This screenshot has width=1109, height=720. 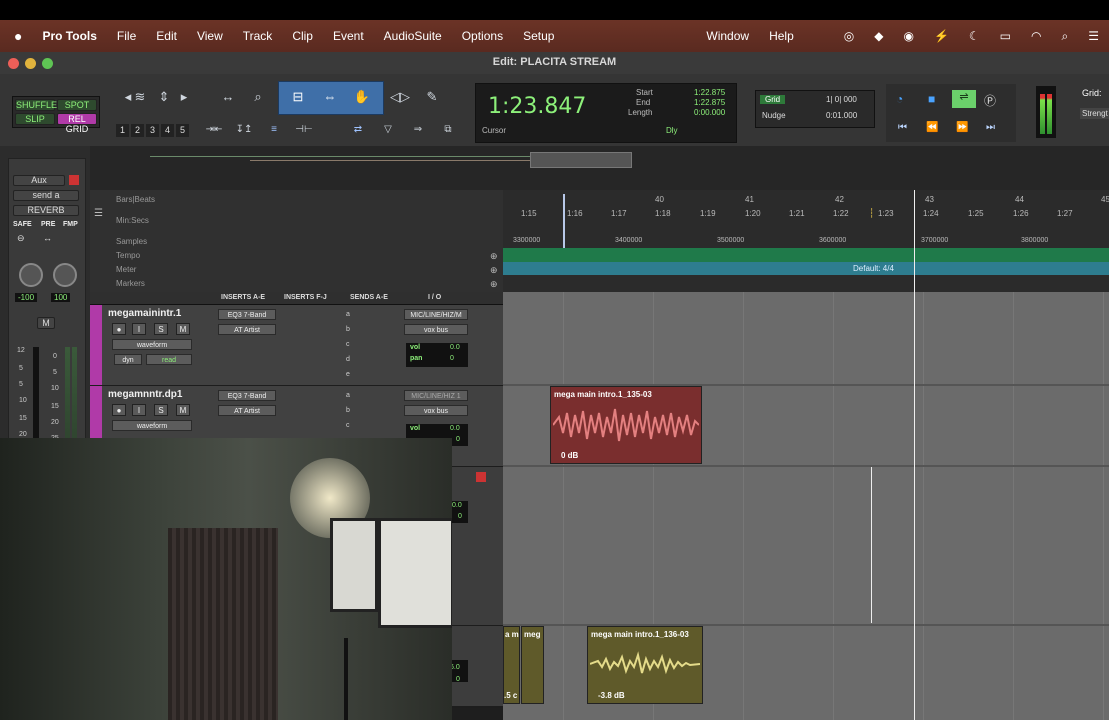 What do you see at coordinates (773, 99) in the screenshot?
I see `grid-label: Grid` at bounding box center [773, 99].